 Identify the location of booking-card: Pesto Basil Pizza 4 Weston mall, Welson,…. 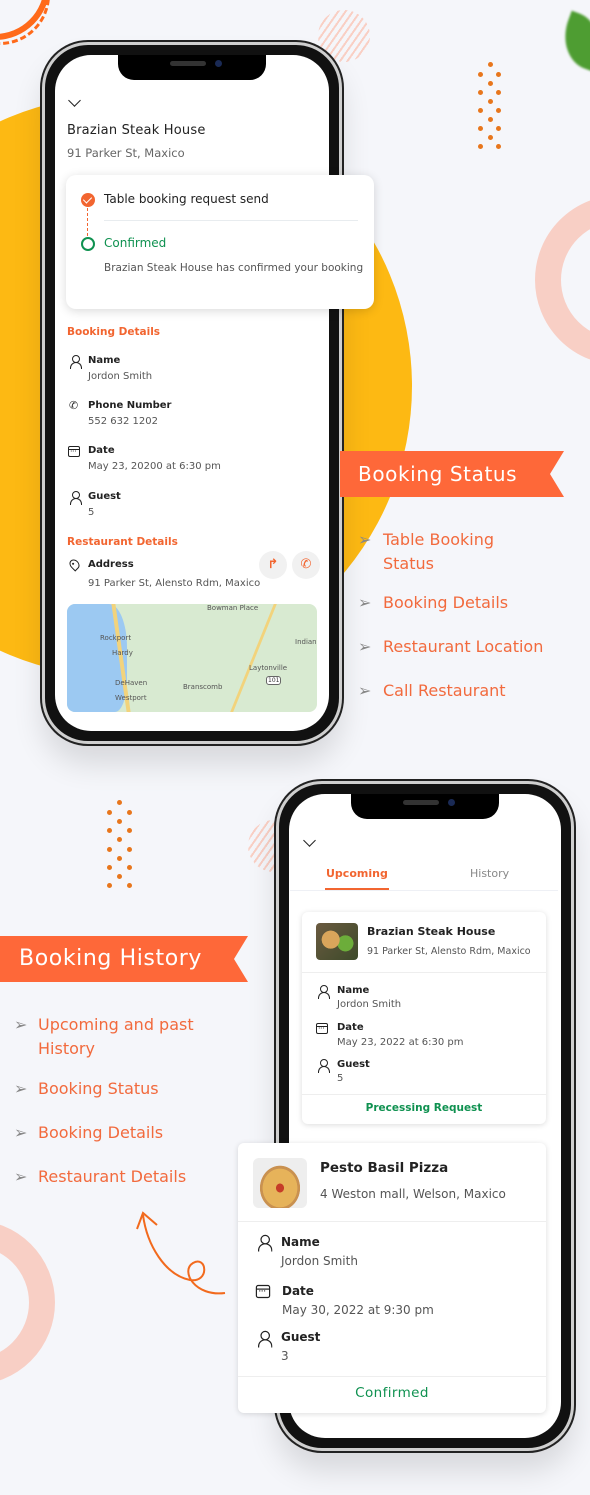
(392, 1278).